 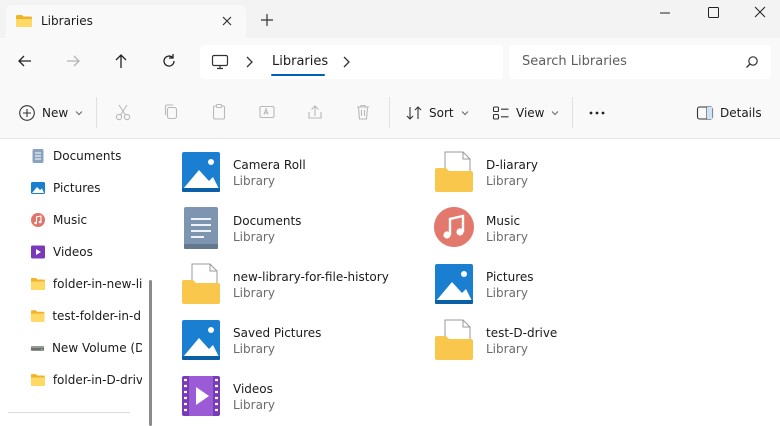 What do you see at coordinates (87, 156) in the screenshot?
I see `sidebar-item-label: Documents` at bounding box center [87, 156].